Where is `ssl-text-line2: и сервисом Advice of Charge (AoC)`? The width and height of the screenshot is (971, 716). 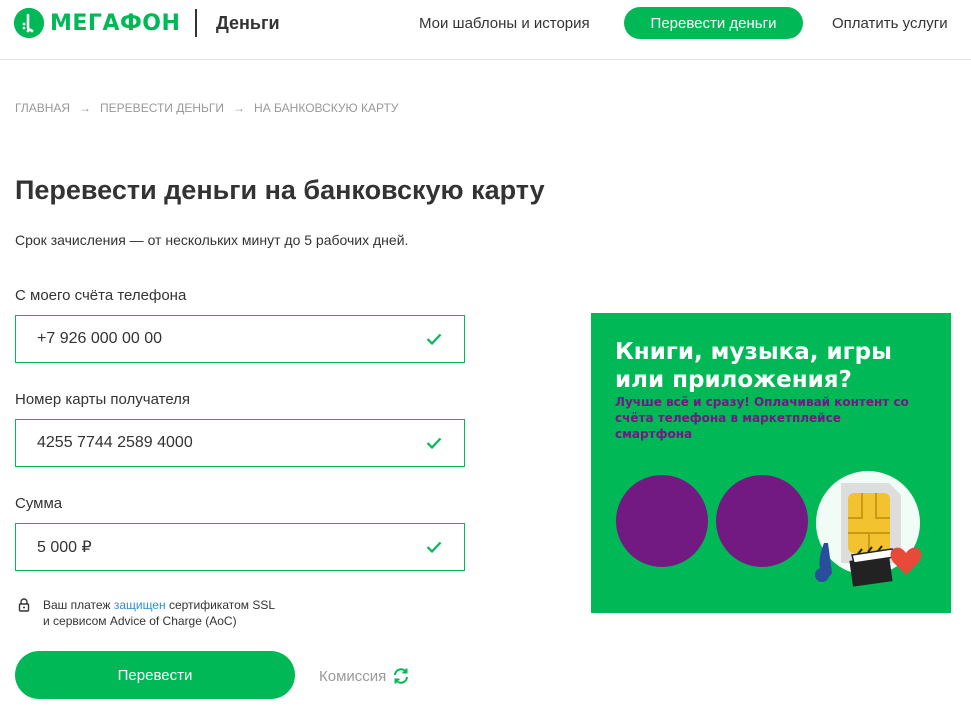
ssl-text-line2: и сервисом Advice of Charge (AoC) is located at coordinates (140, 621).